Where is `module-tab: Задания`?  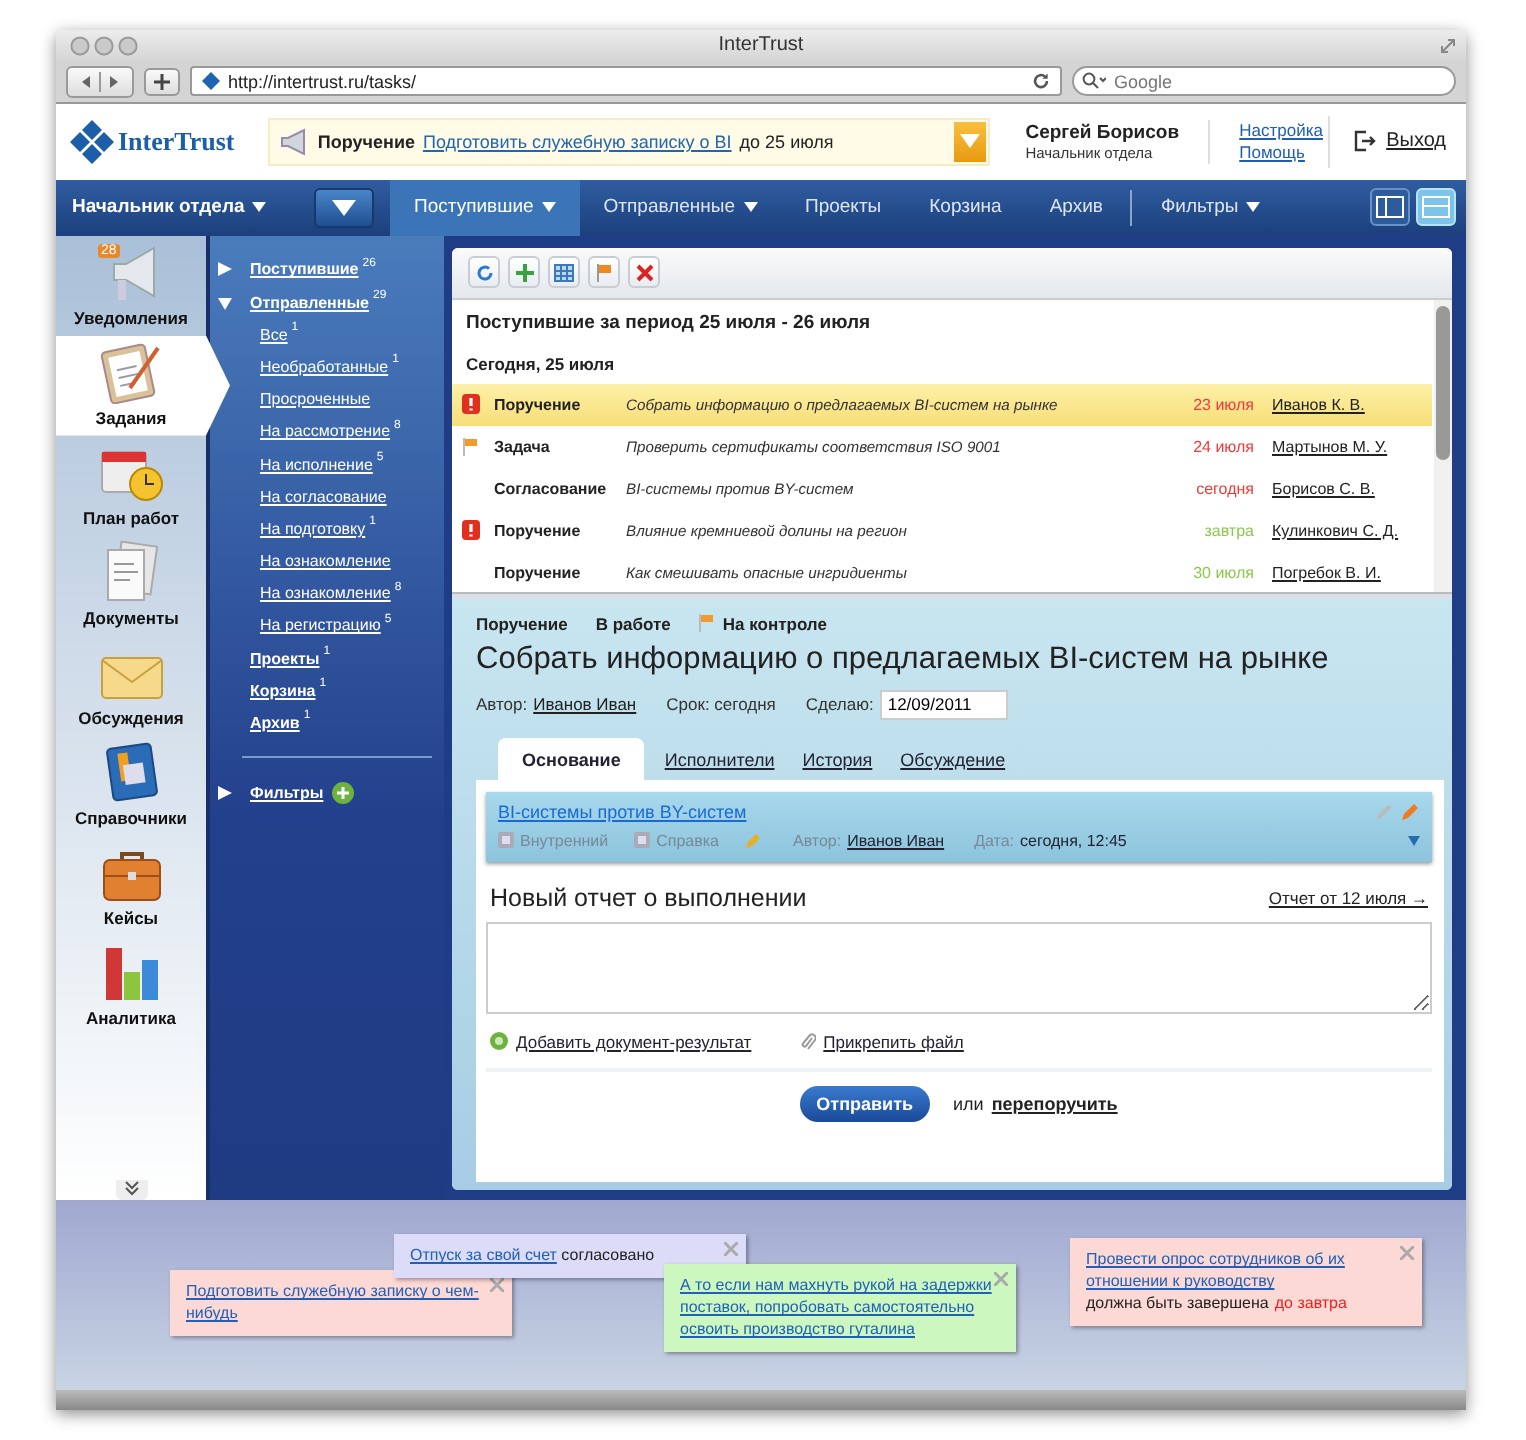
module-tab: Задания is located at coordinates (143, 385).